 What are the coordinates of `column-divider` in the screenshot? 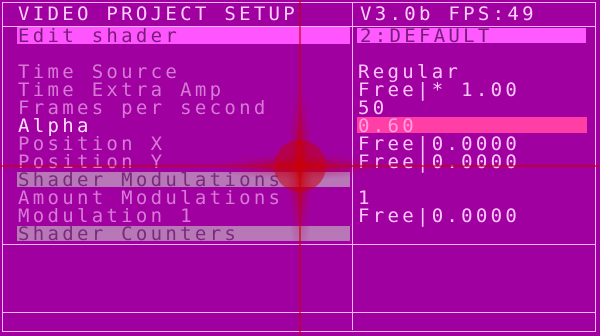 It's located at (352, 166).